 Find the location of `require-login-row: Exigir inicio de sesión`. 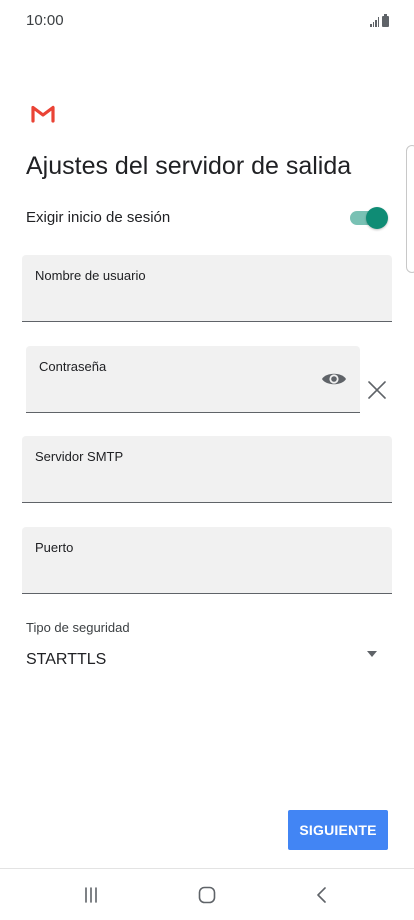

require-login-row: Exigir inicio de sesión is located at coordinates (207, 217).